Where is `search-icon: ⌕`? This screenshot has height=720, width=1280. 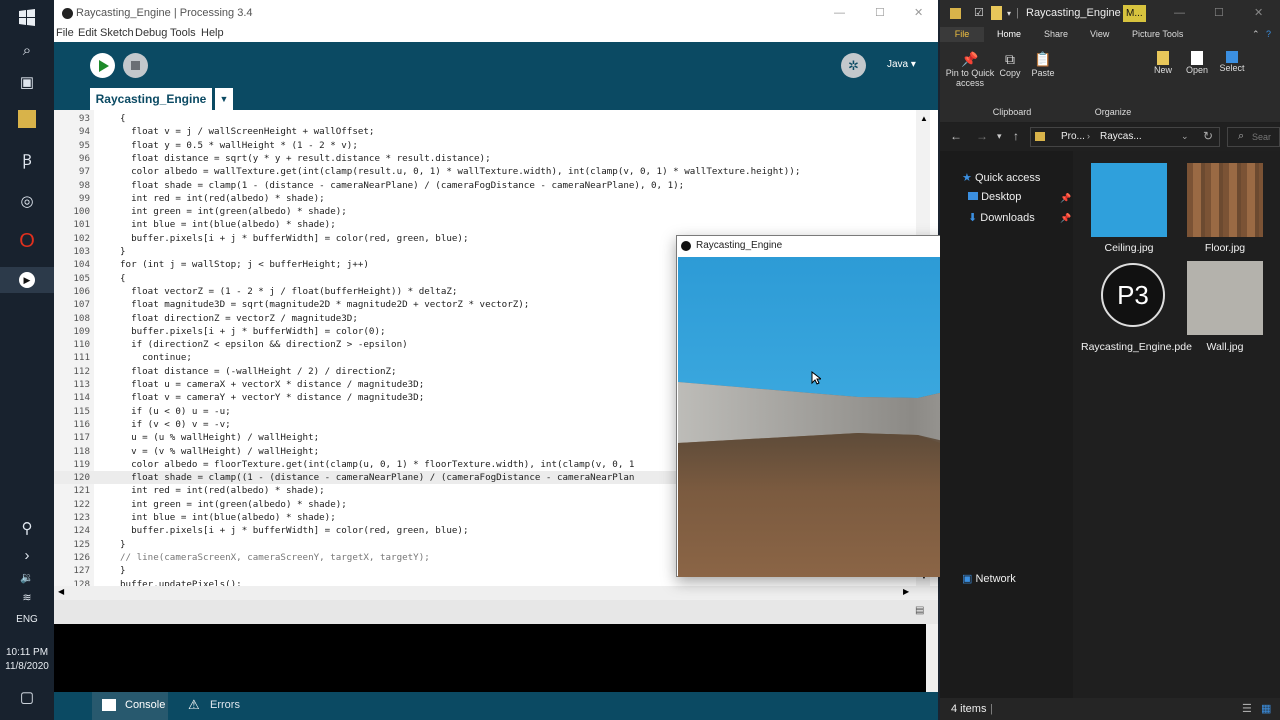
search-icon: ⌕ is located at coordinates (27, 51).